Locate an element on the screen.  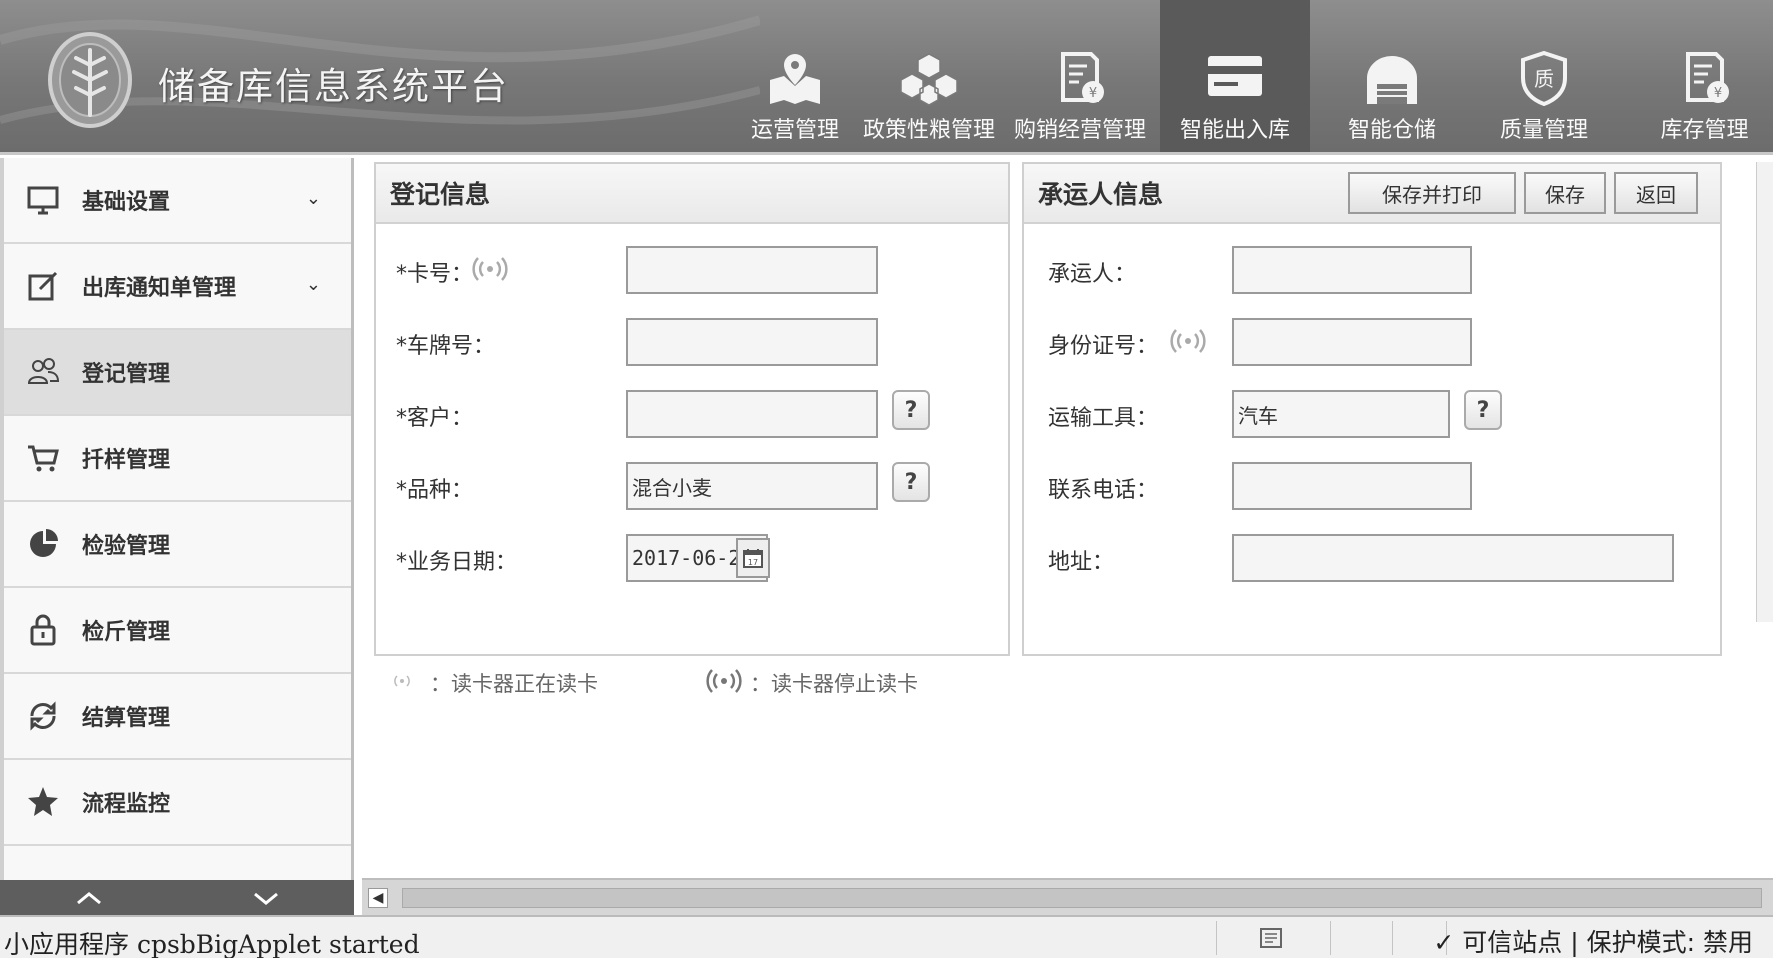
nav-item-smart-storage: 智能仓储 is located at coordinates (1392, 76).